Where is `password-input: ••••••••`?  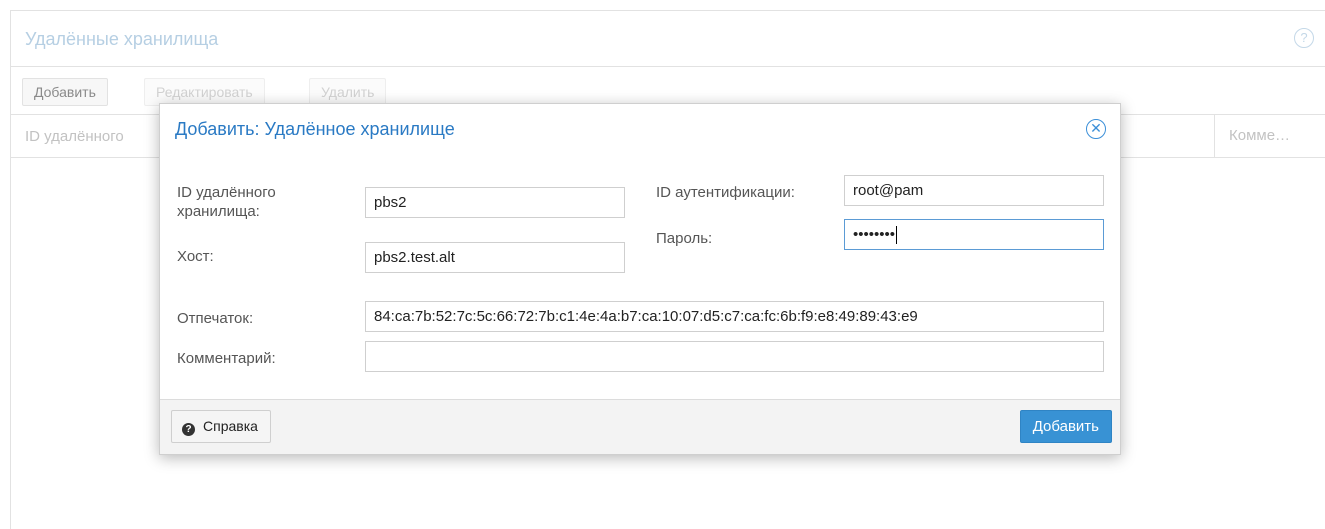 password-input: •••••••• is located at coordinates (974, 234).